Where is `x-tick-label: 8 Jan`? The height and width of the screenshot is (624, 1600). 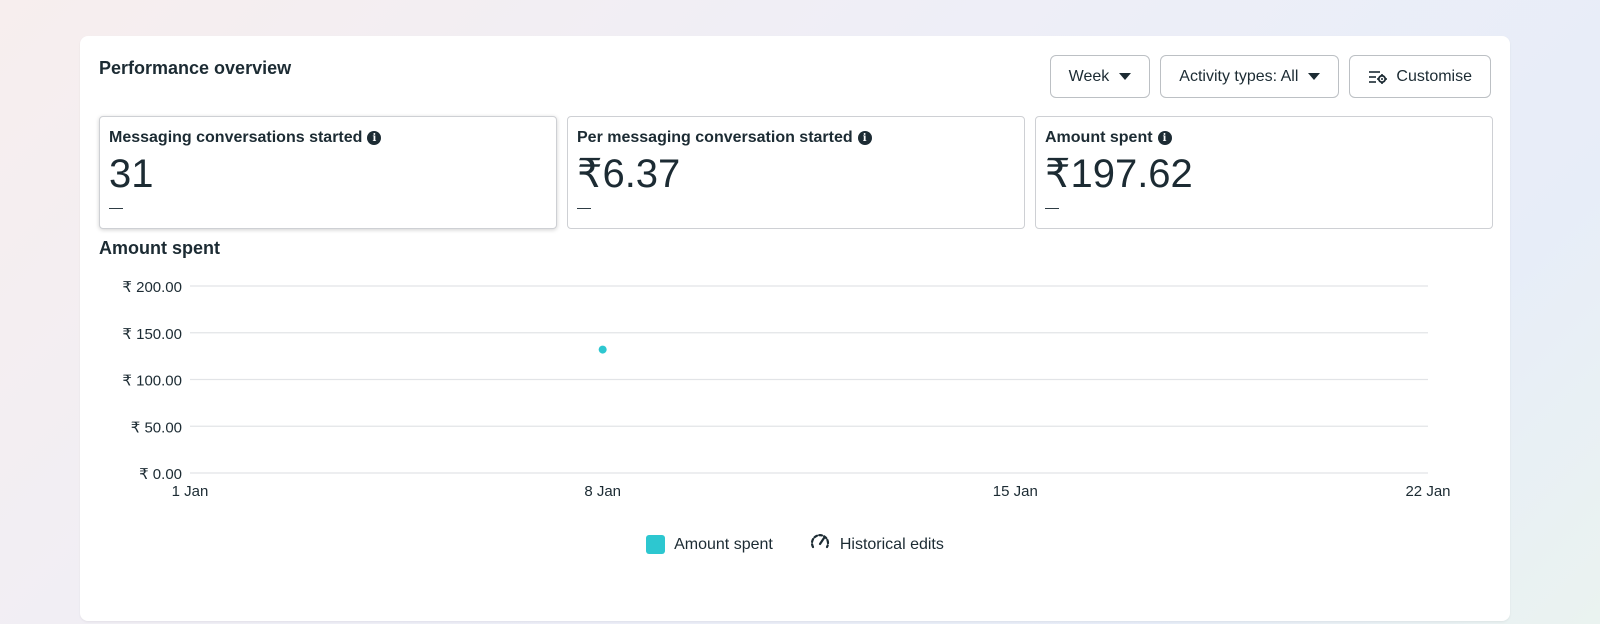 x-tick-label: 8 Jan is located at coordinates (602, 491).